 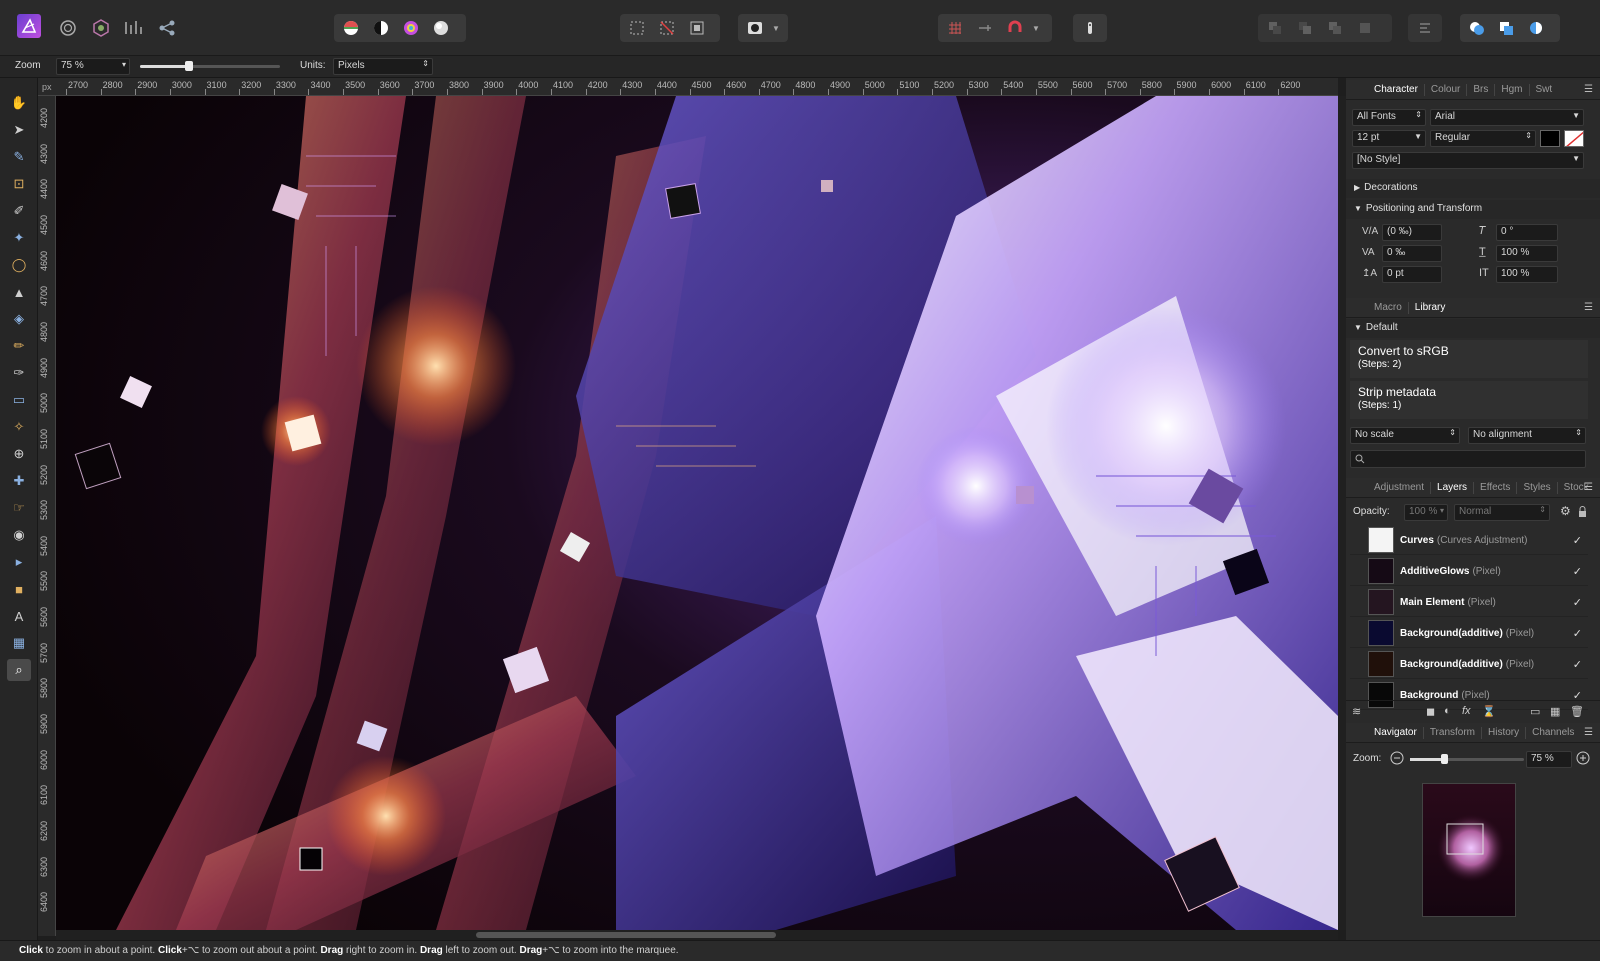 I want to click on vertical-scrollbar, so click(x=1342, y=513).